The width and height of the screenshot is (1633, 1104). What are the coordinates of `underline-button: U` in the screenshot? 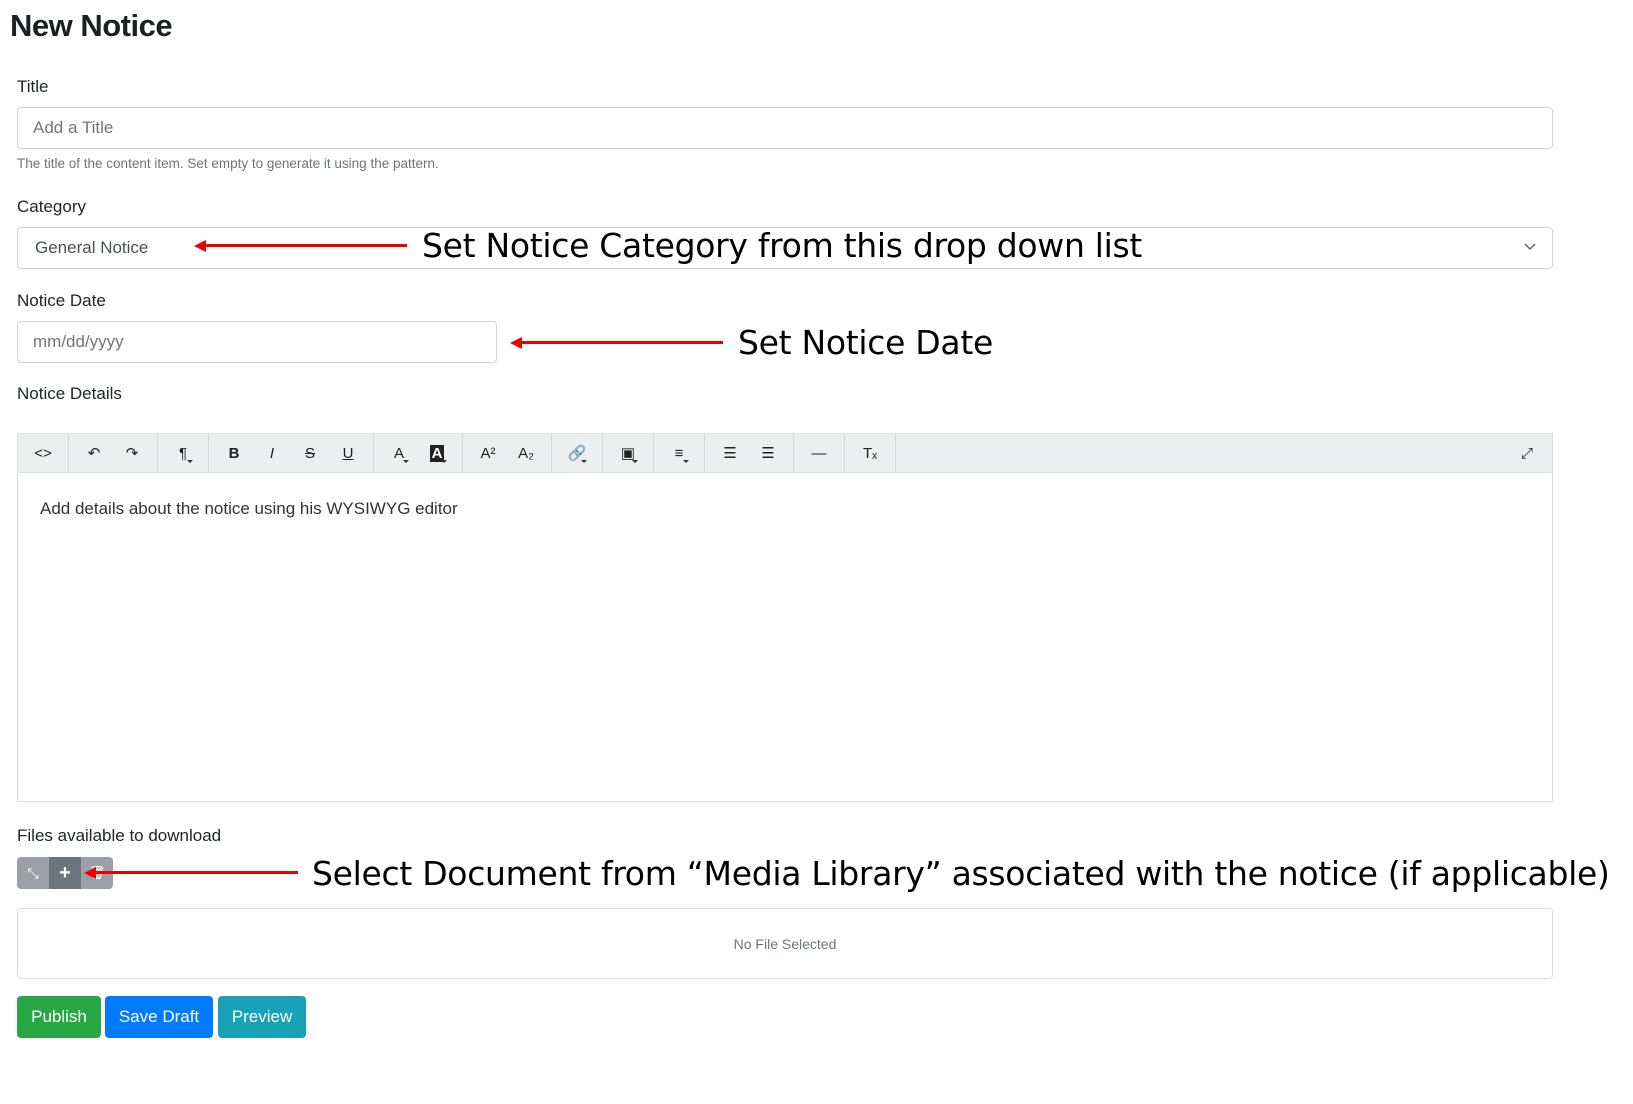 It's located at (348, 453).